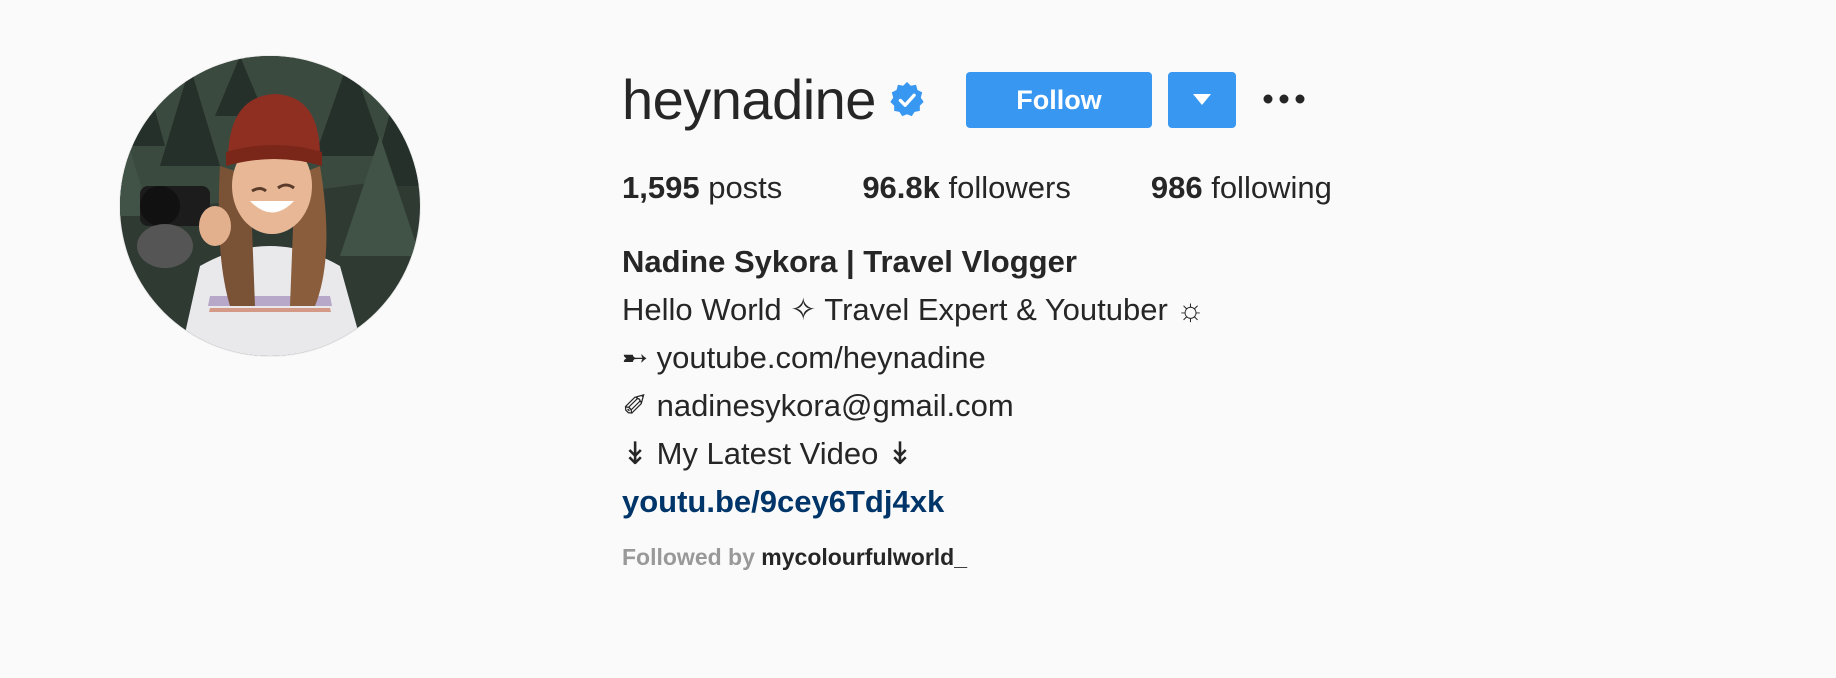 Image resolution: width=1836 pixels, height=678 pixels. I want to click on full-name: Nadine Sykora | Travel Vlogger, so click(849, 261).